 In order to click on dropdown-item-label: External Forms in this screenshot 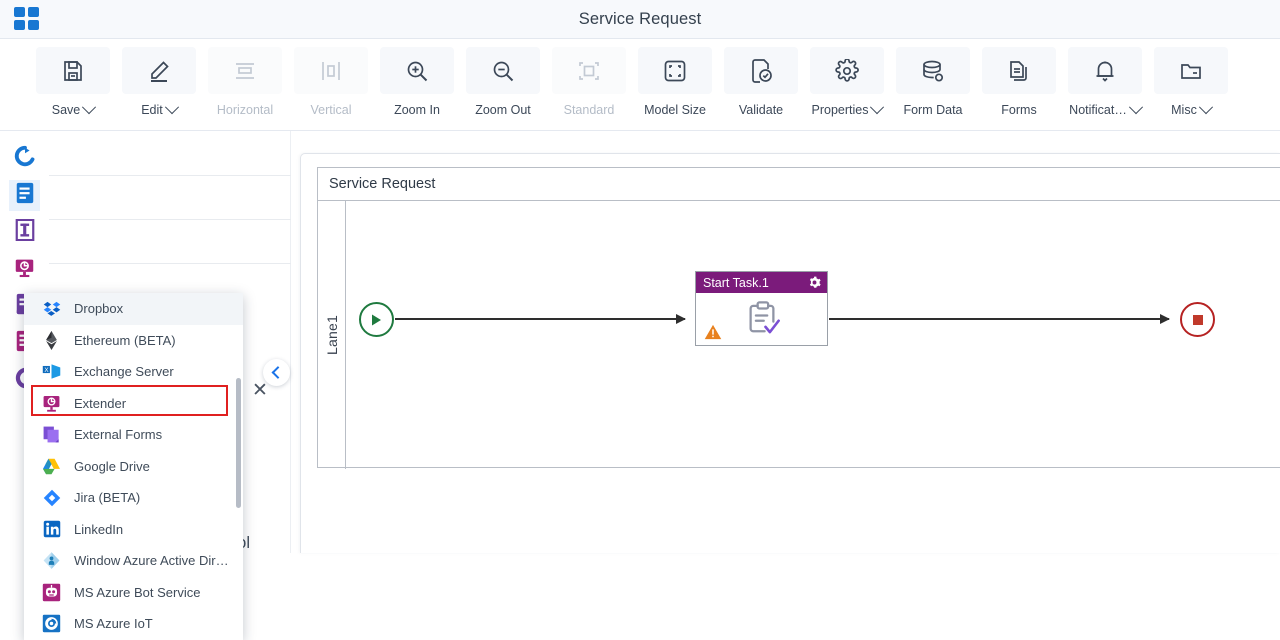, I will do `click(118, 435)`.